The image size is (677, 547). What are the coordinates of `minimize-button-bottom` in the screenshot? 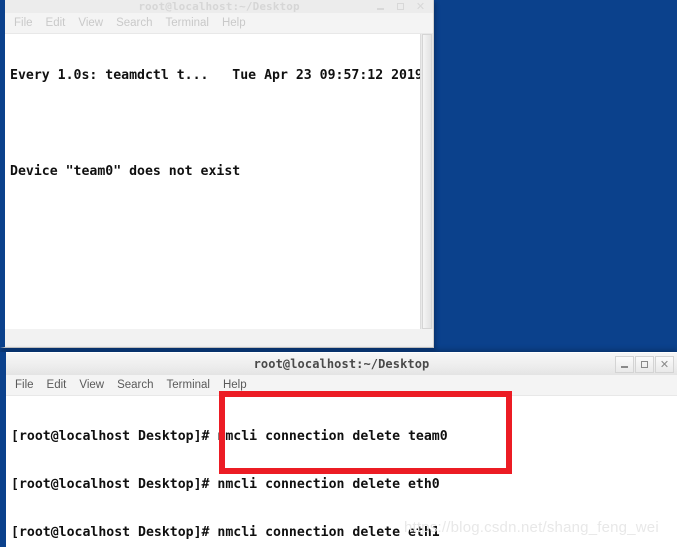 It's located at (624, 364).